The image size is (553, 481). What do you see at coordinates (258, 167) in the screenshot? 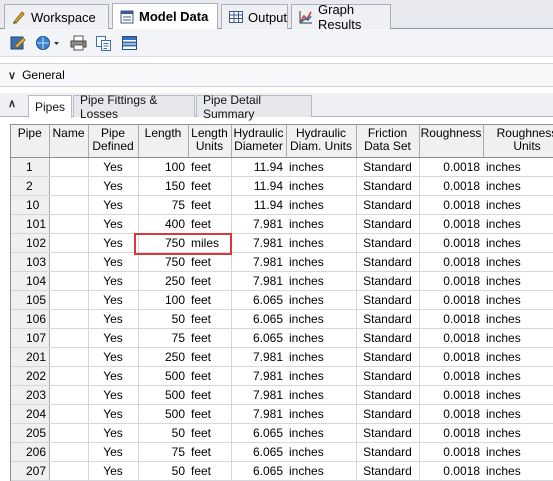
I see `cell-hydraulic-diameter: 11.94` at bounding box center [258, 167].